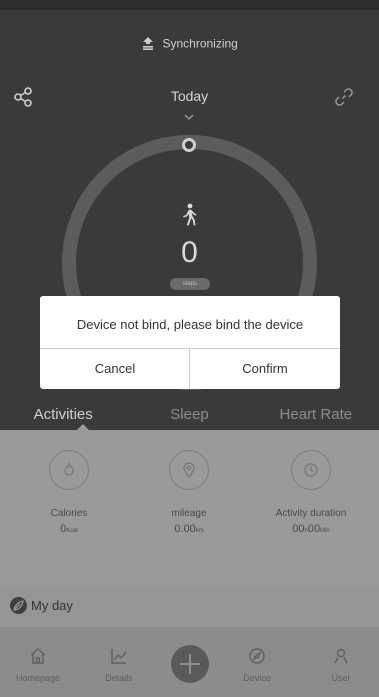 This screenshot has width=379, height=697. Describe the element at coordinates (115, 369) in the screenshot. I see `cancel-button: Cancel` at that location.